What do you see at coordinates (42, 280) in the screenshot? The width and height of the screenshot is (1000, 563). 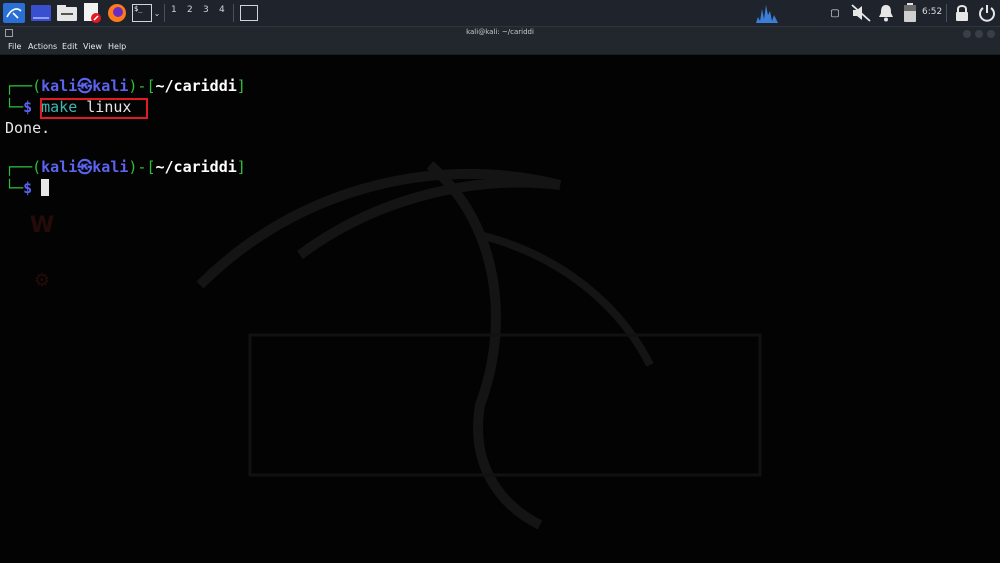 I see `desktop-shortcut-icon: ⚙` at bounding box center [42, 280].